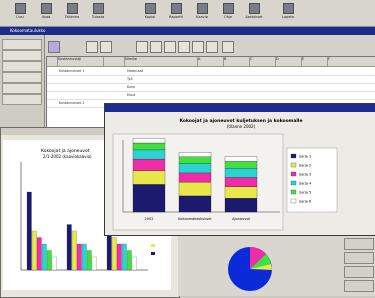  What do you see at coordinates (211, 72) in the screenshot?
I see `table-row: Kustannukset 1 Materiaali` at bounding box center [211, 72].